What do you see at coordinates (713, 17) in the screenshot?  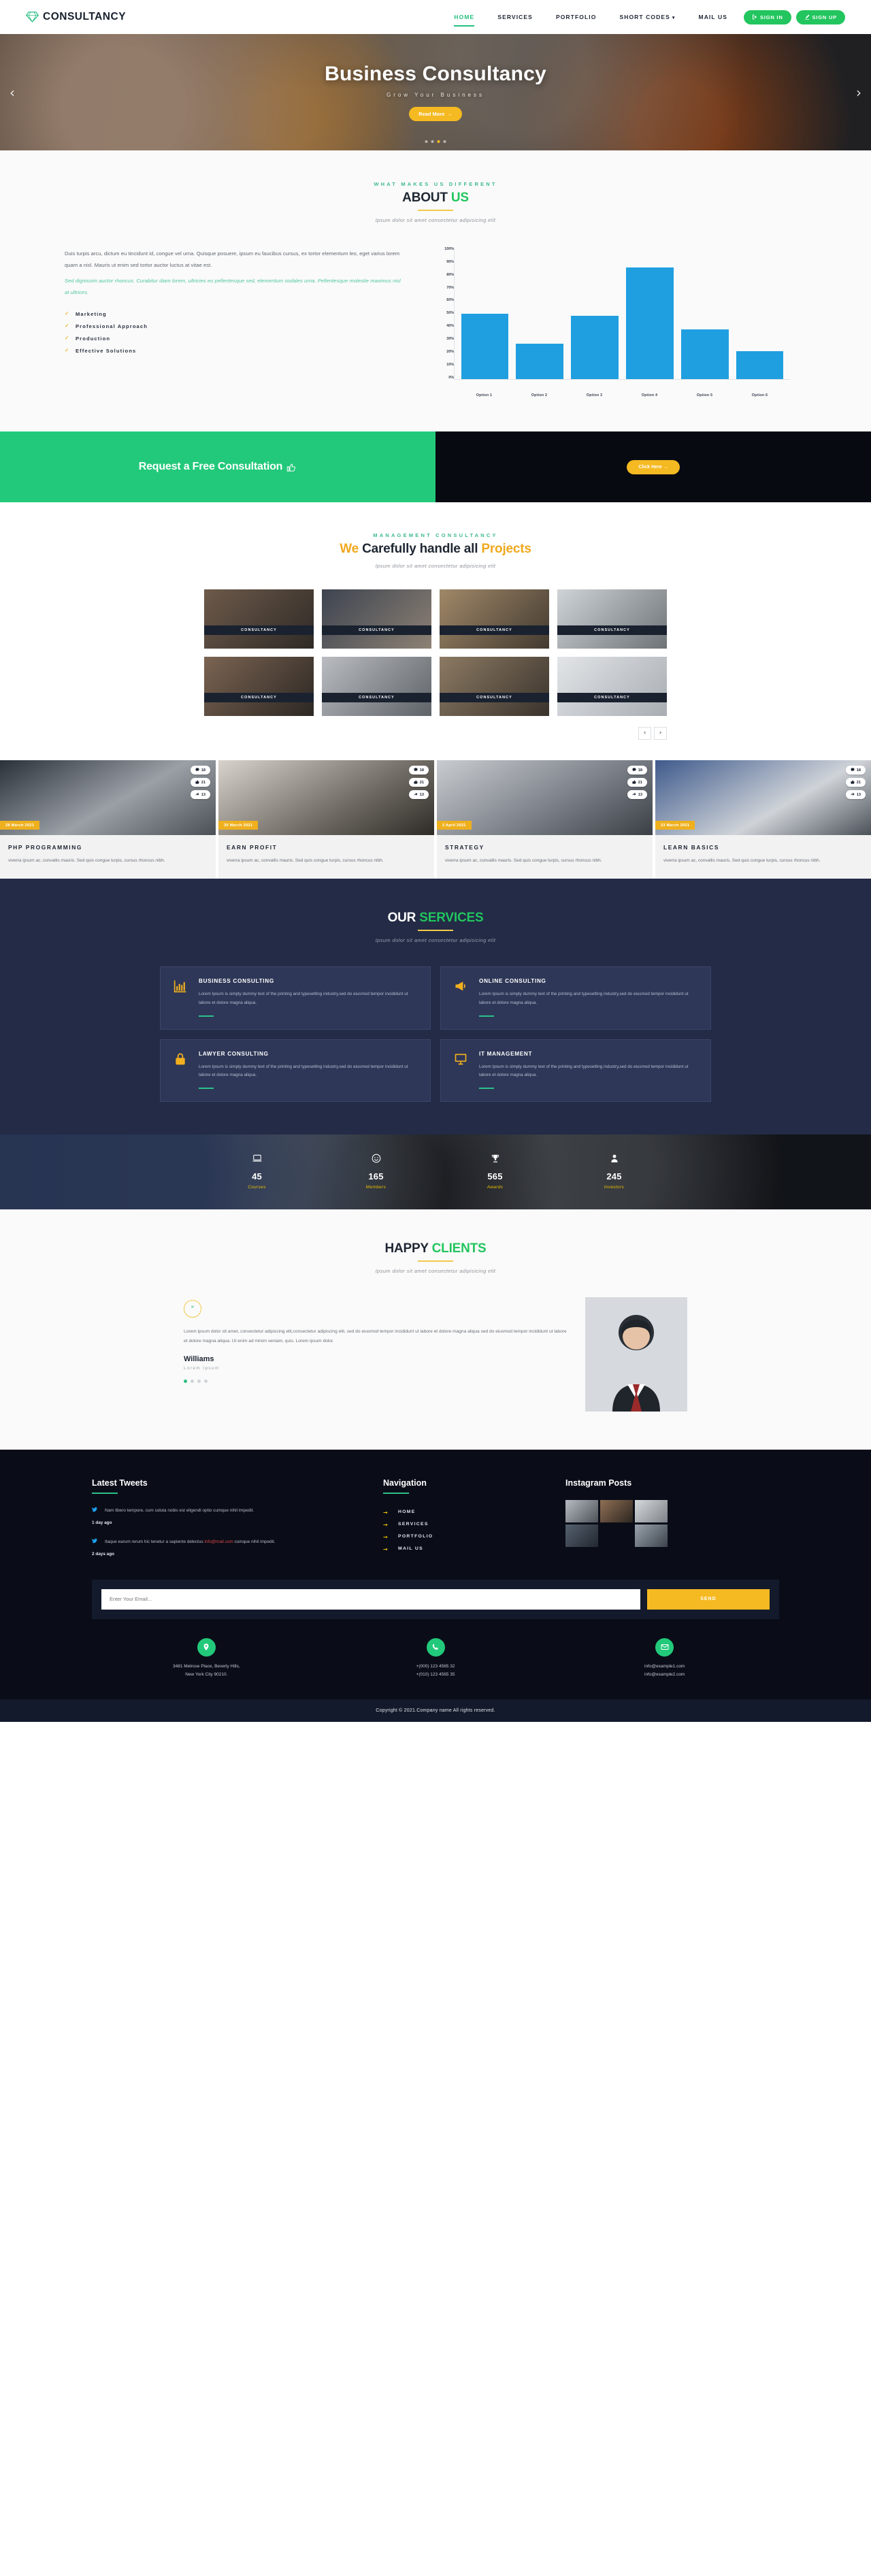 I see `nav-item-mail-us: MAIL US` at bounding box center [713, 17].